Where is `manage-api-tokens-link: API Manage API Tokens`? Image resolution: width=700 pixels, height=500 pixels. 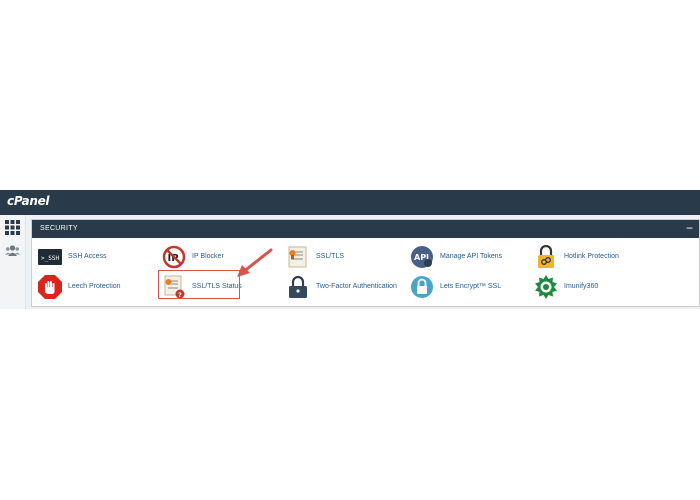
manage-api-tokens-link: API Manage API Tokens is located at coordinates (469, 257).